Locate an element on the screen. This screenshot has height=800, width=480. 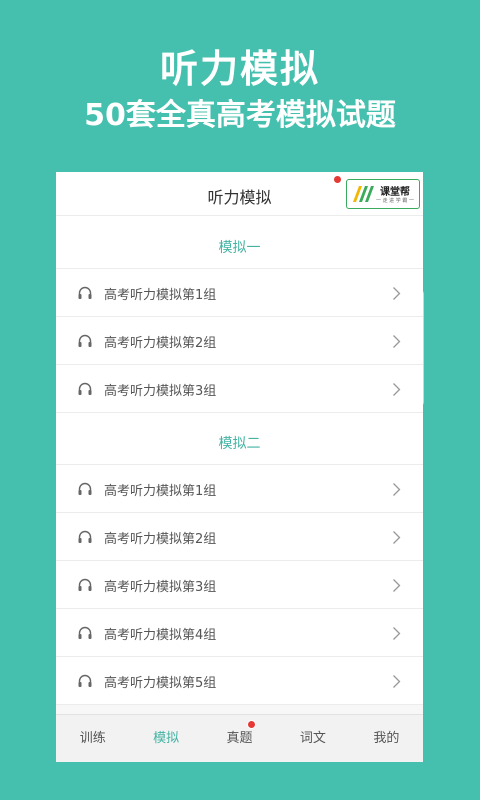
notification-dot is located at coordinates (337, 179).